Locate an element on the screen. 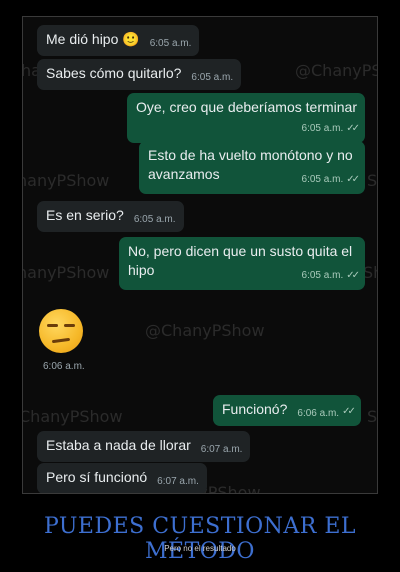  caption-title: PUEDES CUESTIONAR EL MÉTODO is located at coordinates (200, 539).